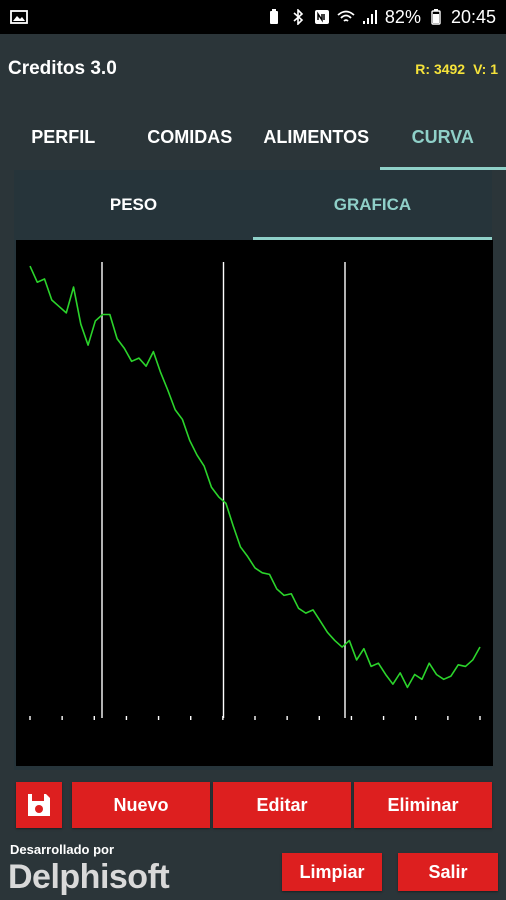 The width and height of the screenshot is (506, 900). I want to click on subtab-peso: PESO, so click(133, 205).